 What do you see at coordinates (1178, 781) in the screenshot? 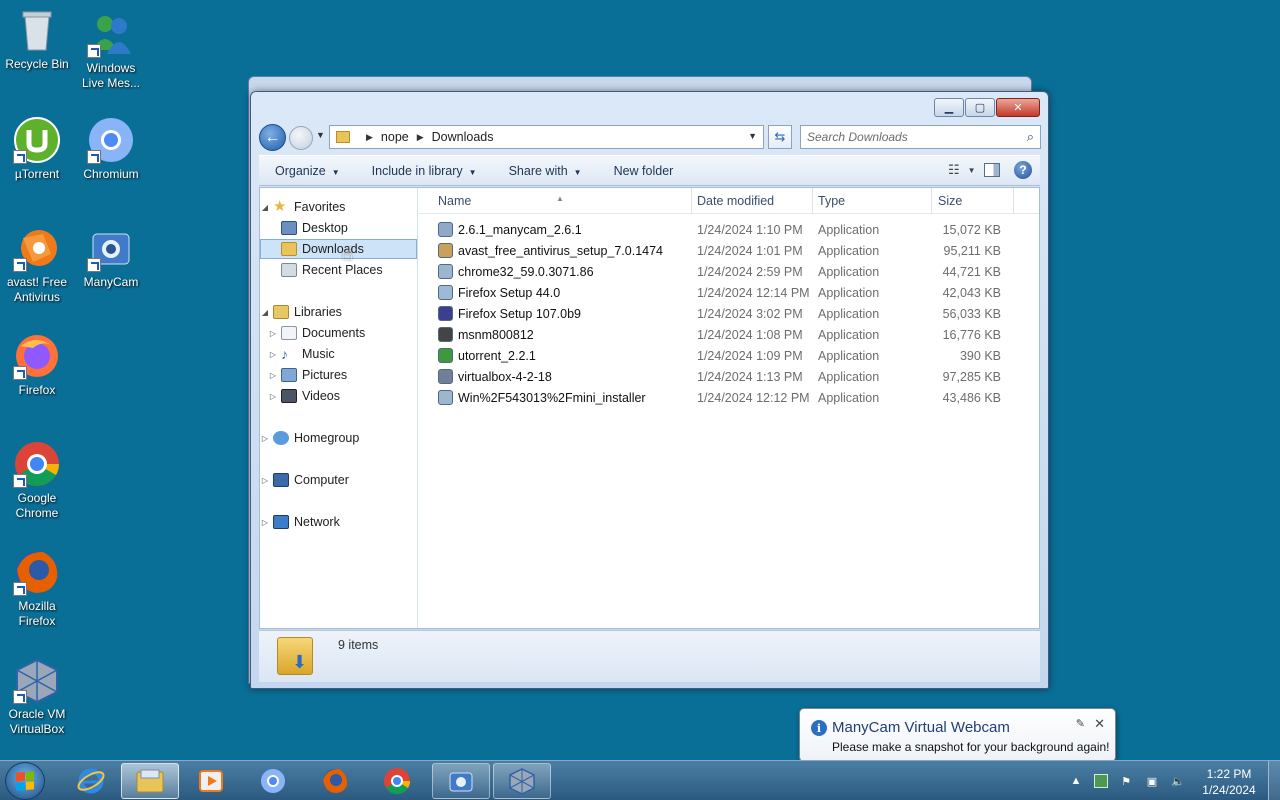
I see `volume-muted-icon: 🔈` at bounding box center [1178, 781].